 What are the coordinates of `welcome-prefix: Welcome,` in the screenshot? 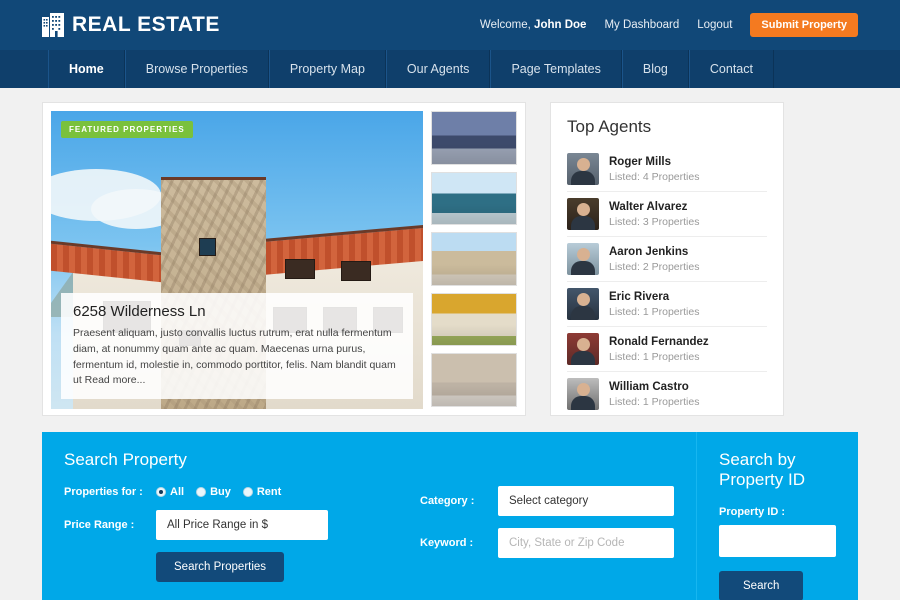 It's located at (505, 25).